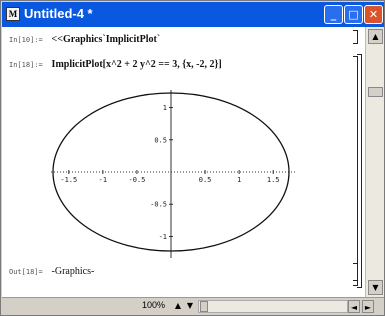 This screenshot has width=385, height=316. Describe the element at coordinates (58, 13) in the screenshot. I see `window-title: Untitled-4 *` at that location.